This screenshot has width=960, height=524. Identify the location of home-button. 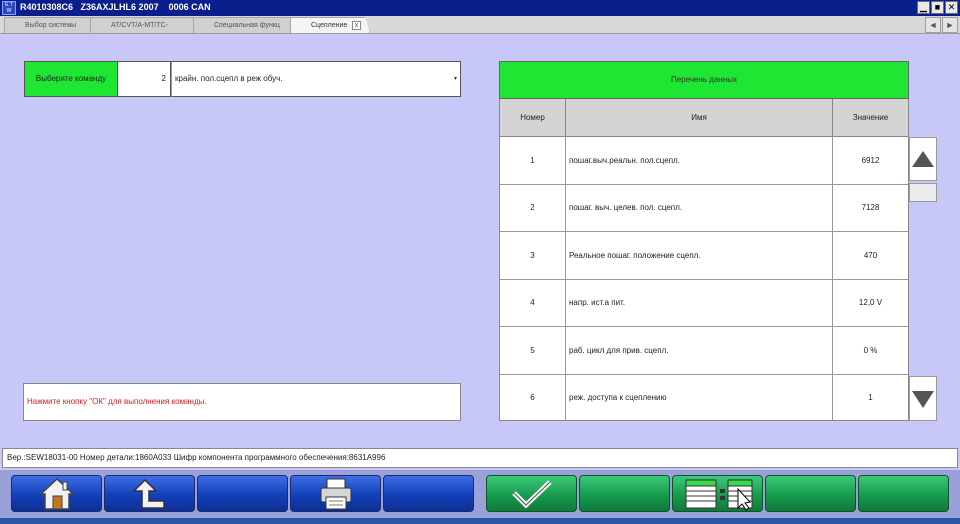
(56, 493).